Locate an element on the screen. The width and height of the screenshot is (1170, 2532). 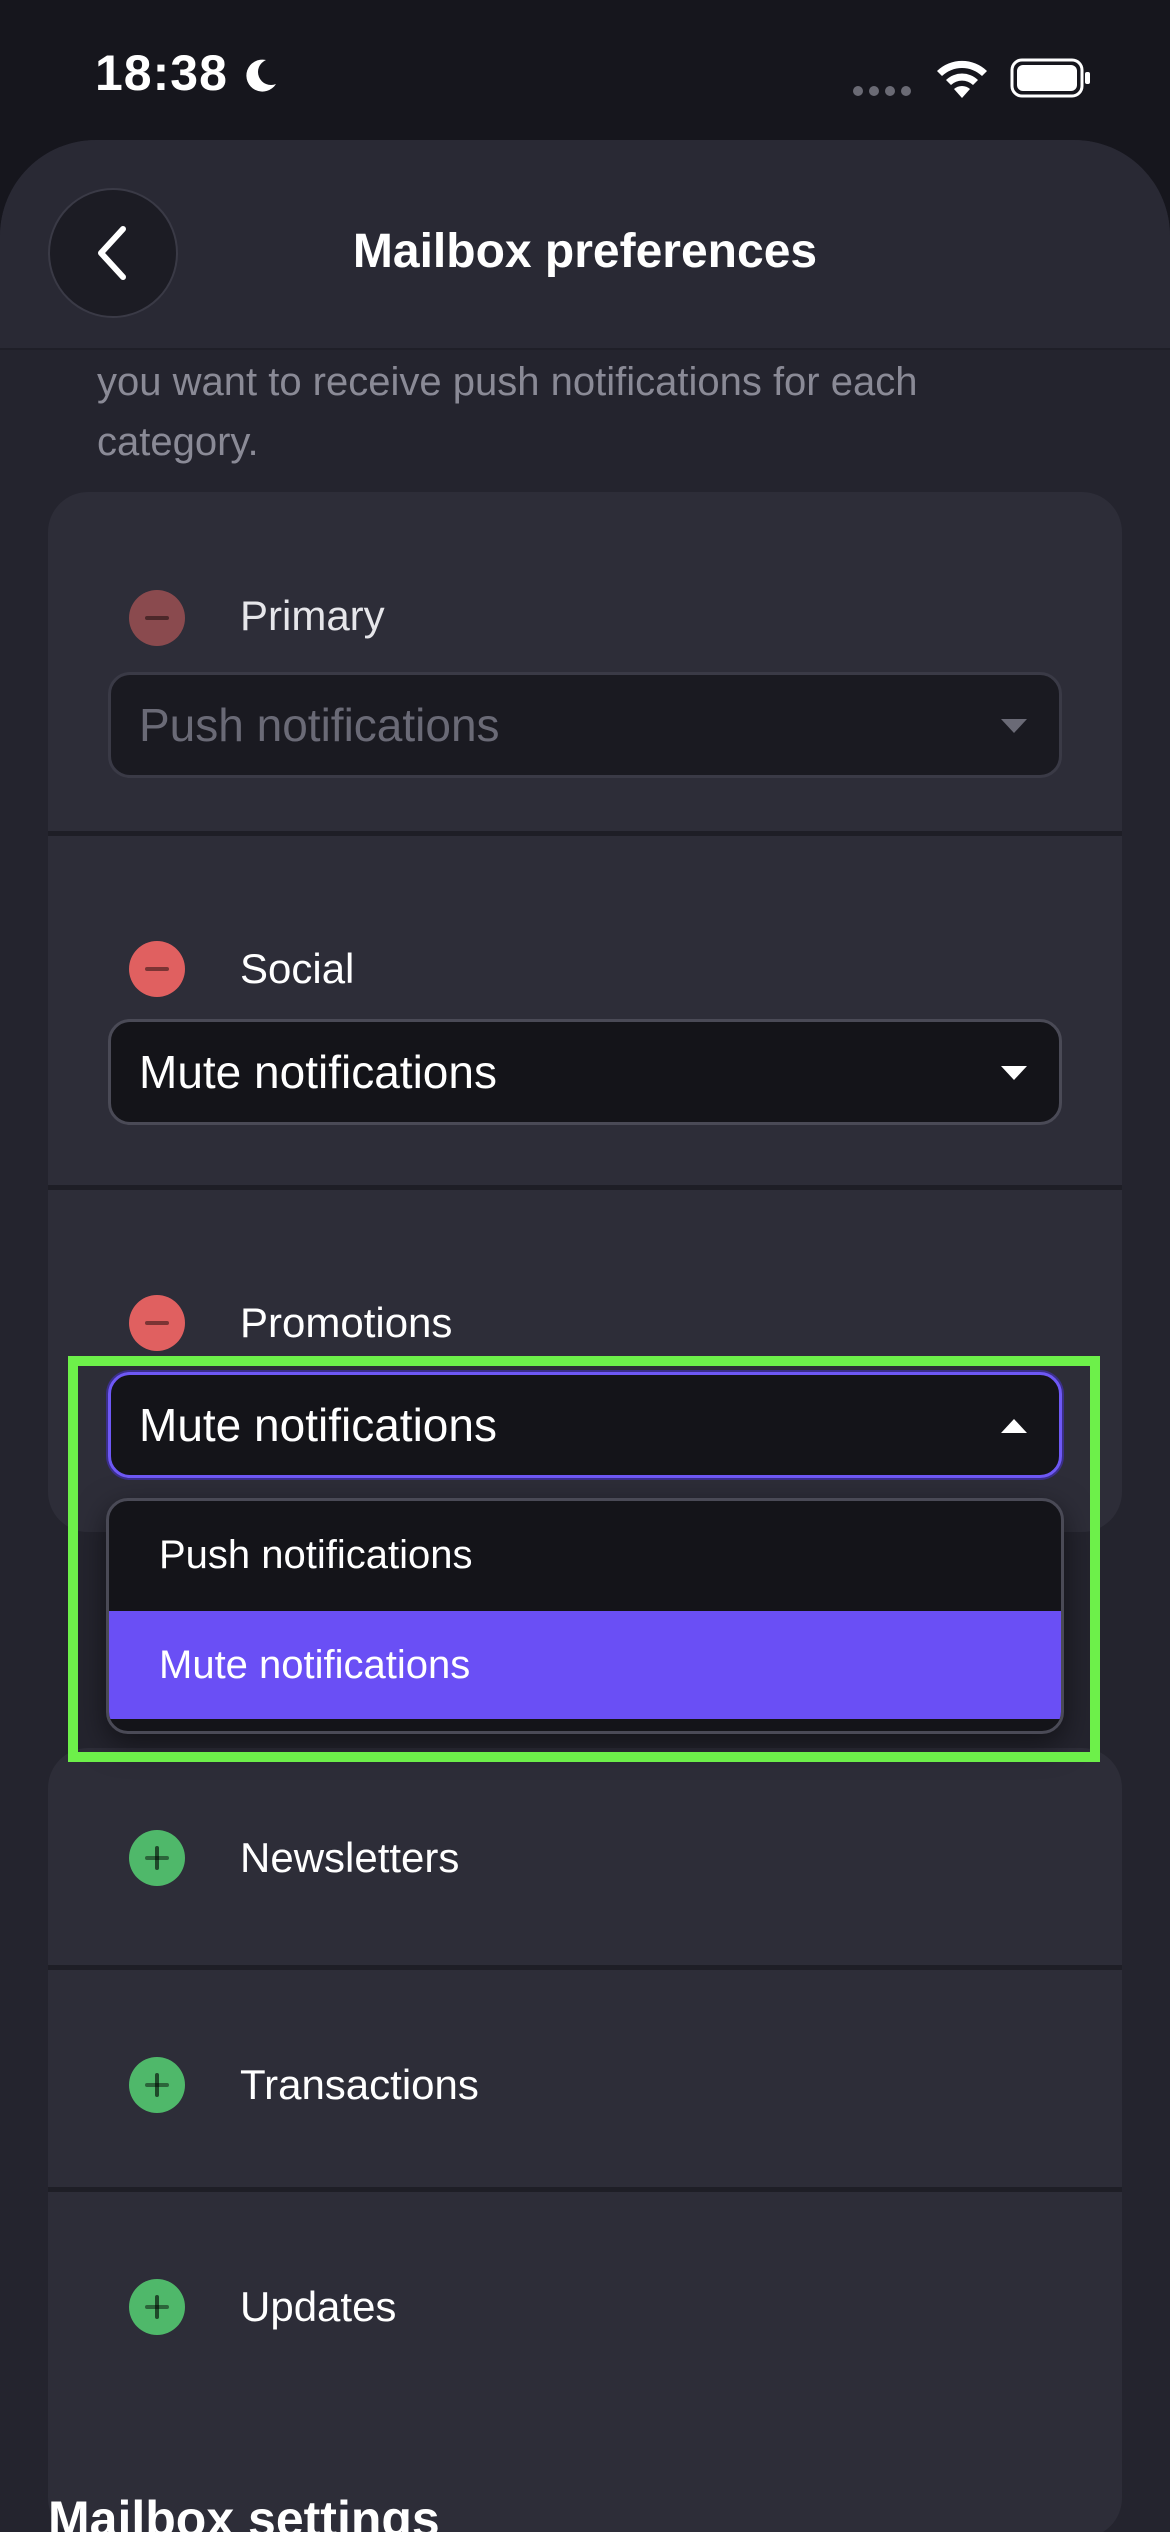
status-time: 18:38 is located at coordinates (161, 73).